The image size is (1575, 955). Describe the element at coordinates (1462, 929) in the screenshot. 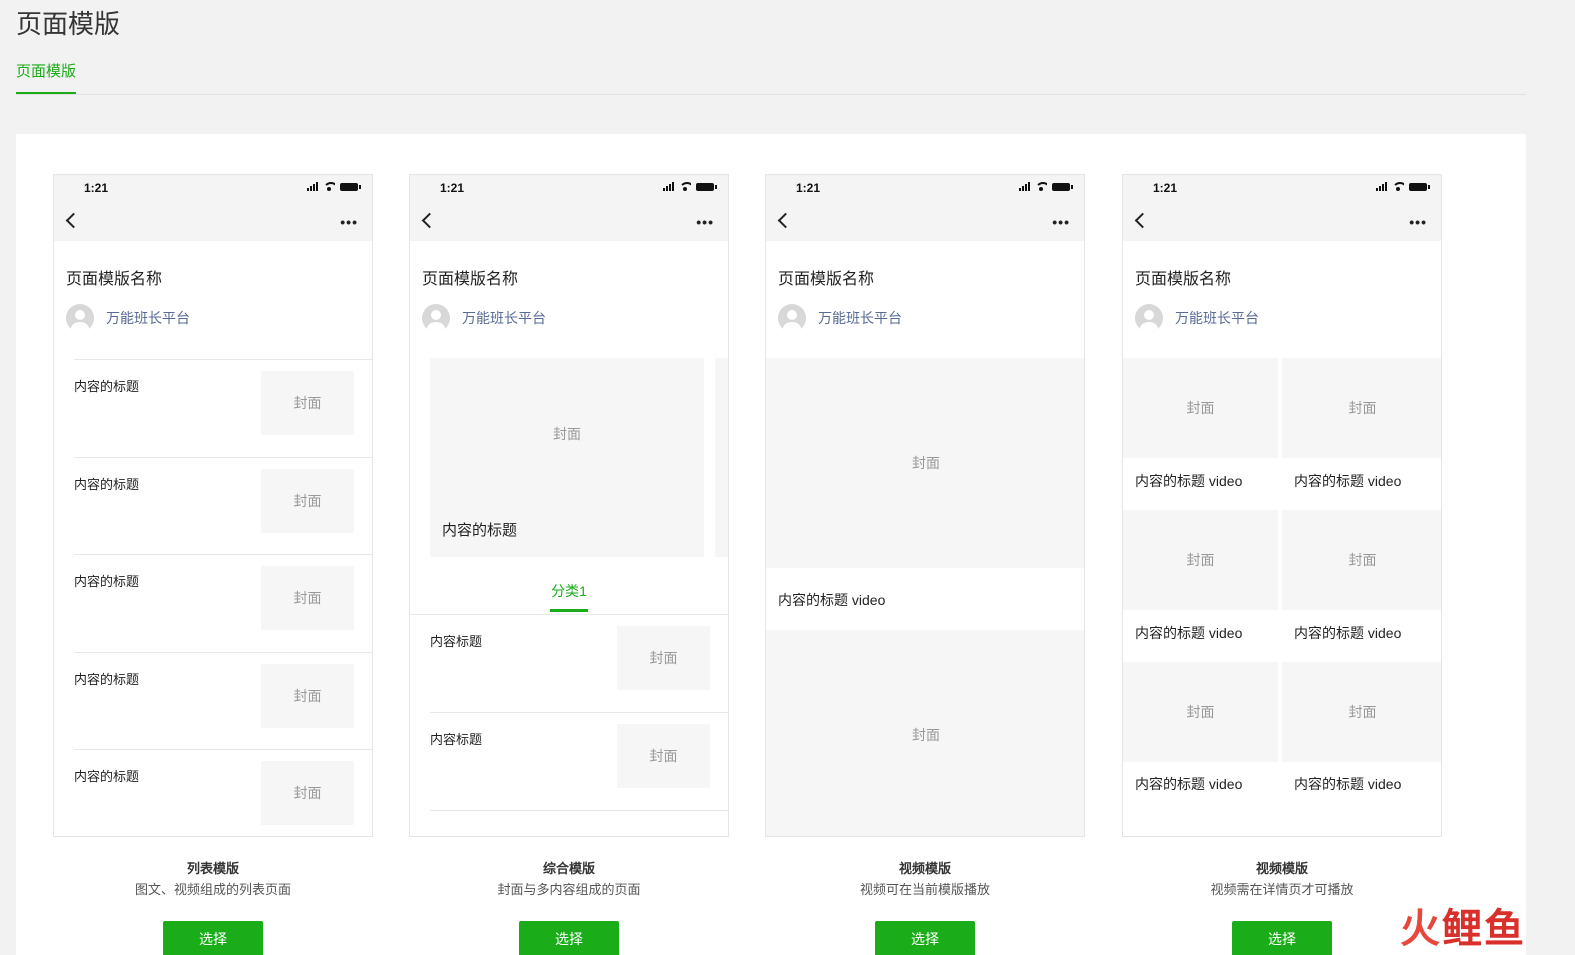

I see `watermark-char: 鲤` at that location.